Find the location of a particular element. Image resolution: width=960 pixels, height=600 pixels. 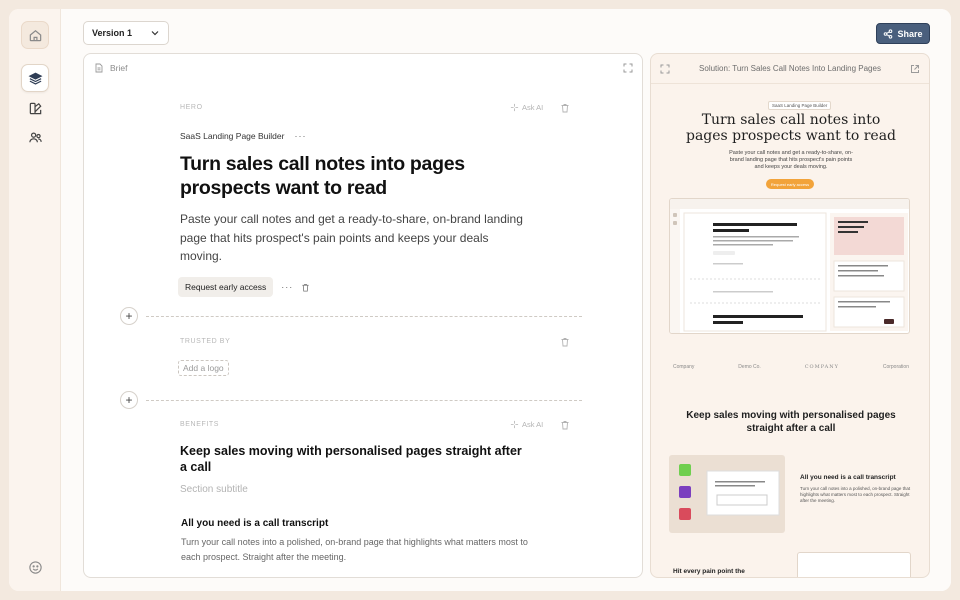

product-screenshot-illustration is located at coordinates (789, 266).